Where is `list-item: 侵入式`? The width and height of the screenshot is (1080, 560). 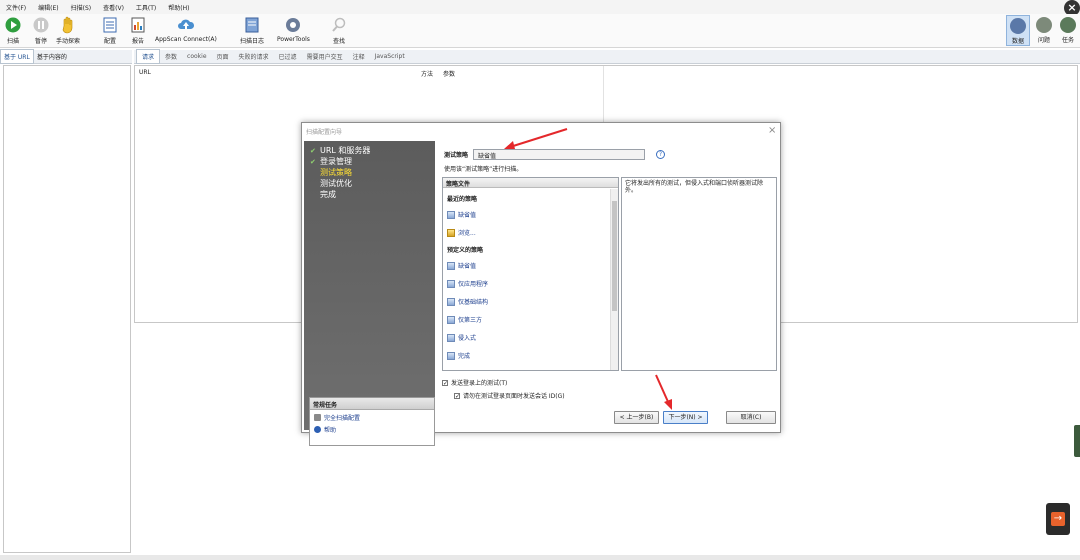
list-item: 侵入式 is located at coordinates (461, 337).